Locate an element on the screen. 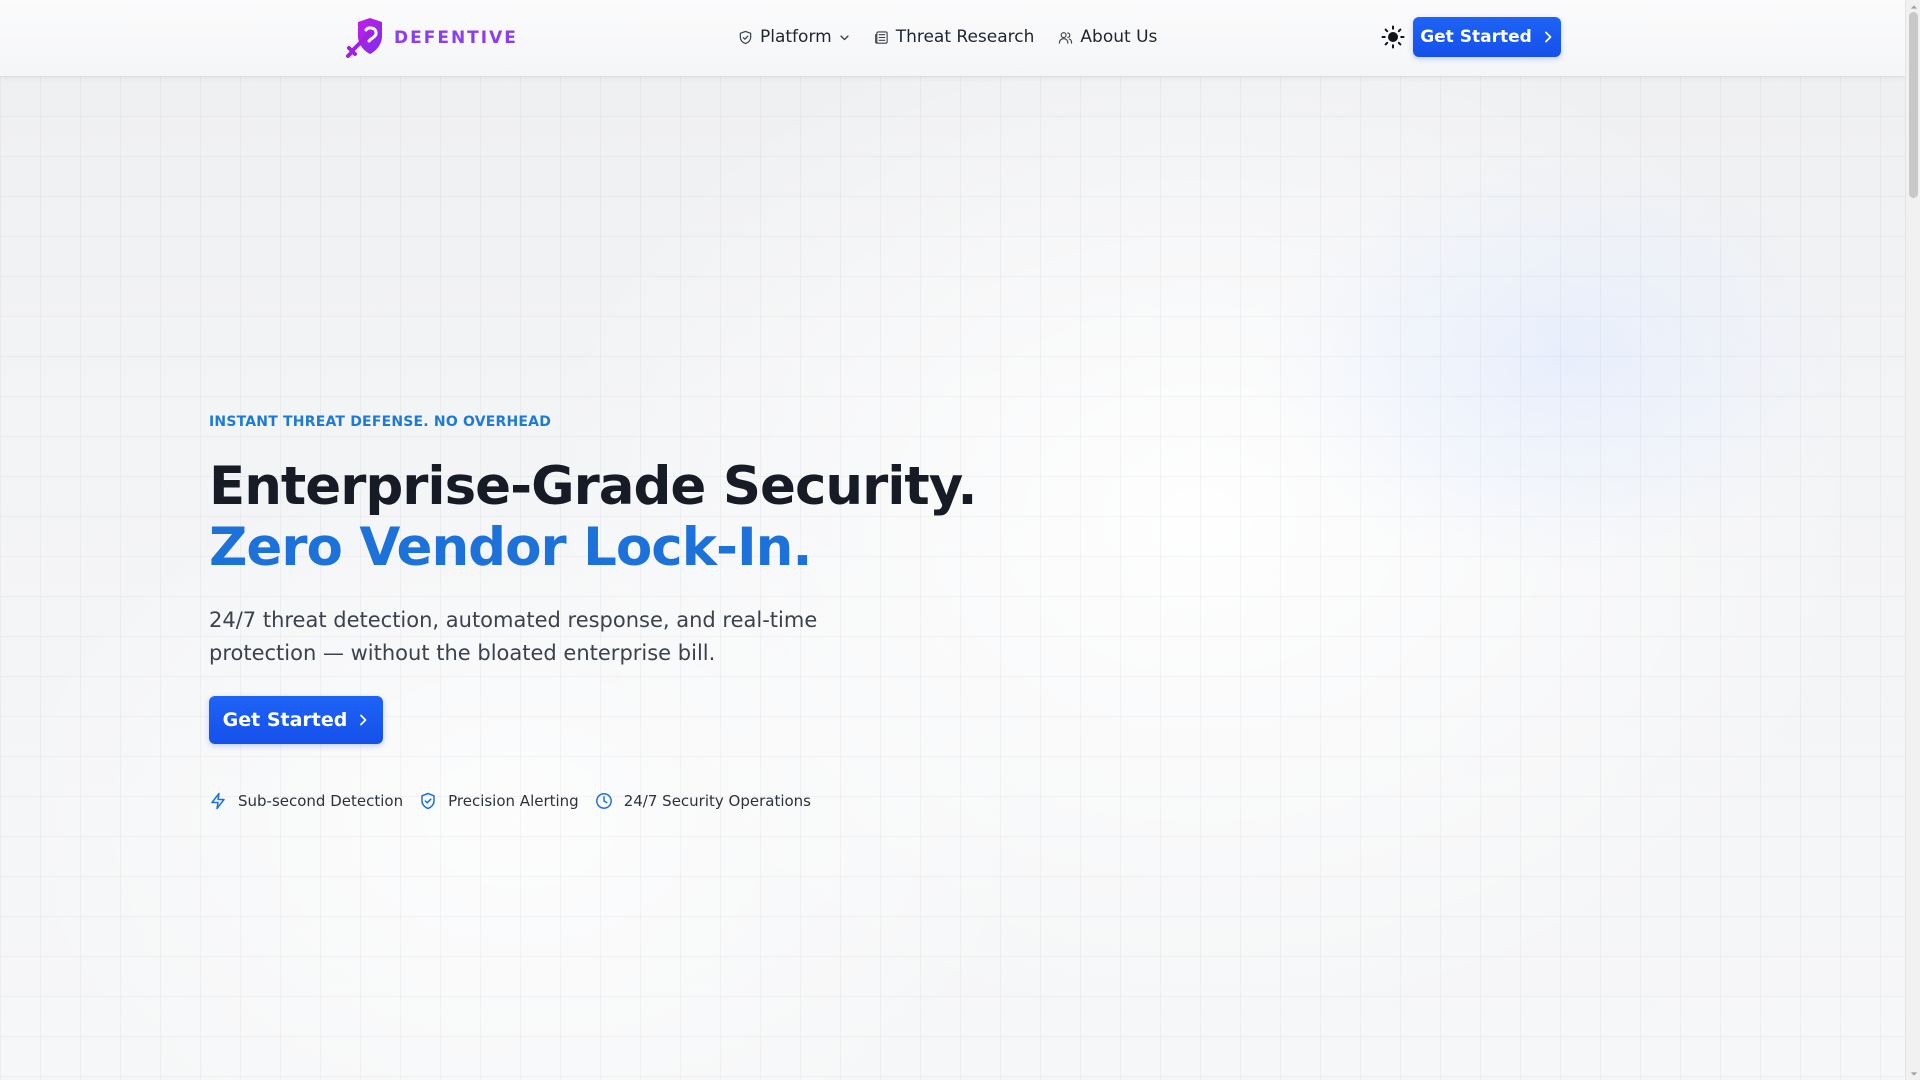 Image resolution: width=1920 pixels, height=1080 pixels. headline-line-1: Enterprise-Grade Security. is located at coordinates (593, 486).